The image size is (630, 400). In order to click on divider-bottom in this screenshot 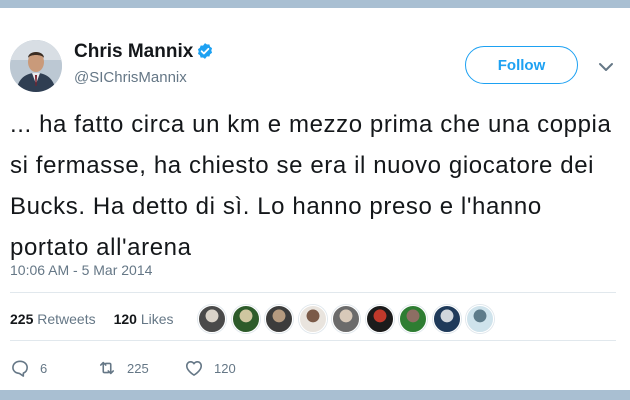, I will do `click(313, 340)`.